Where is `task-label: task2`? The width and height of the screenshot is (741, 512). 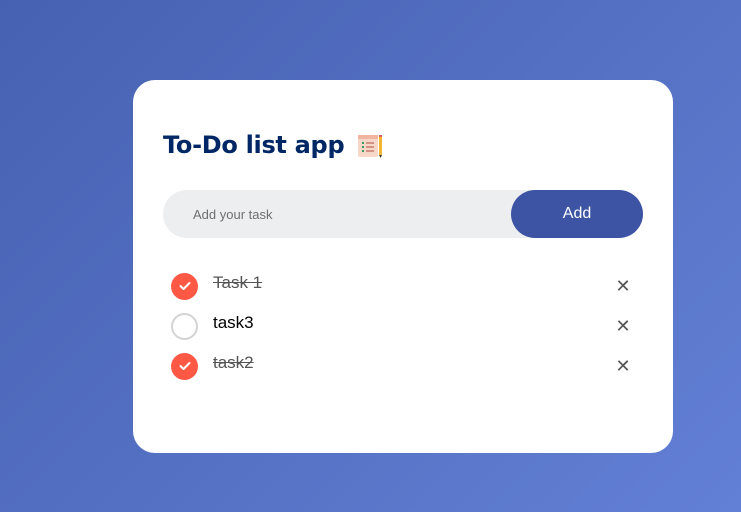
task-label: task2 is located at coordinates (233, 362).